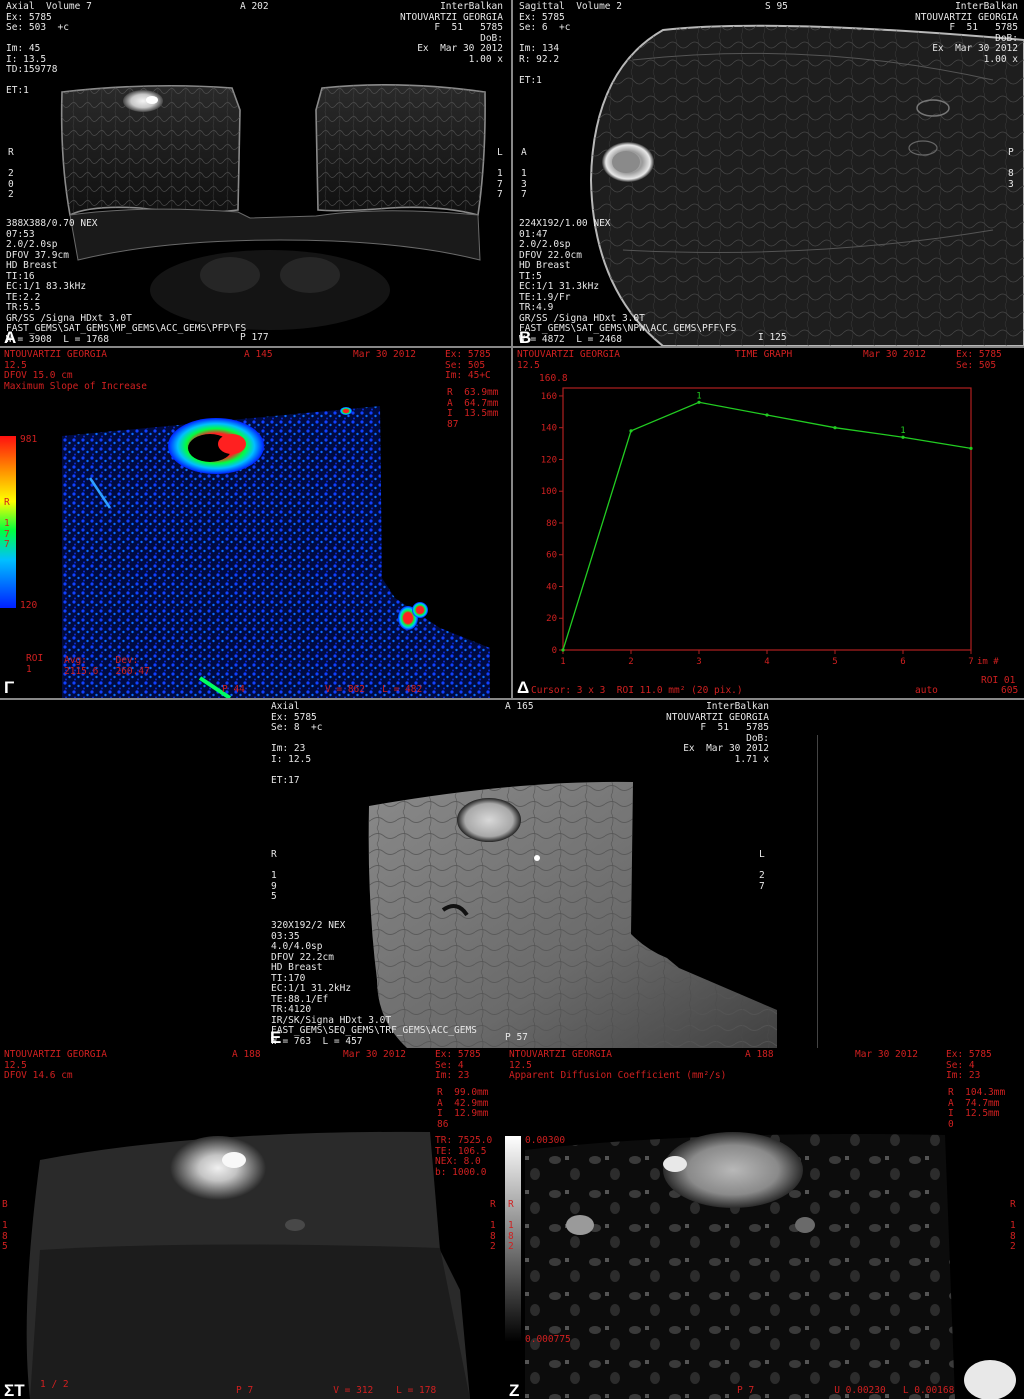 Image resolution: width=1024 pixels, height=1399 pixels. Describe the element at coordinates (969, 1065) in the screenshot. I see `panel-z-top-right-info: Ex: 5785 Se: 4 Im: 23` at that location.